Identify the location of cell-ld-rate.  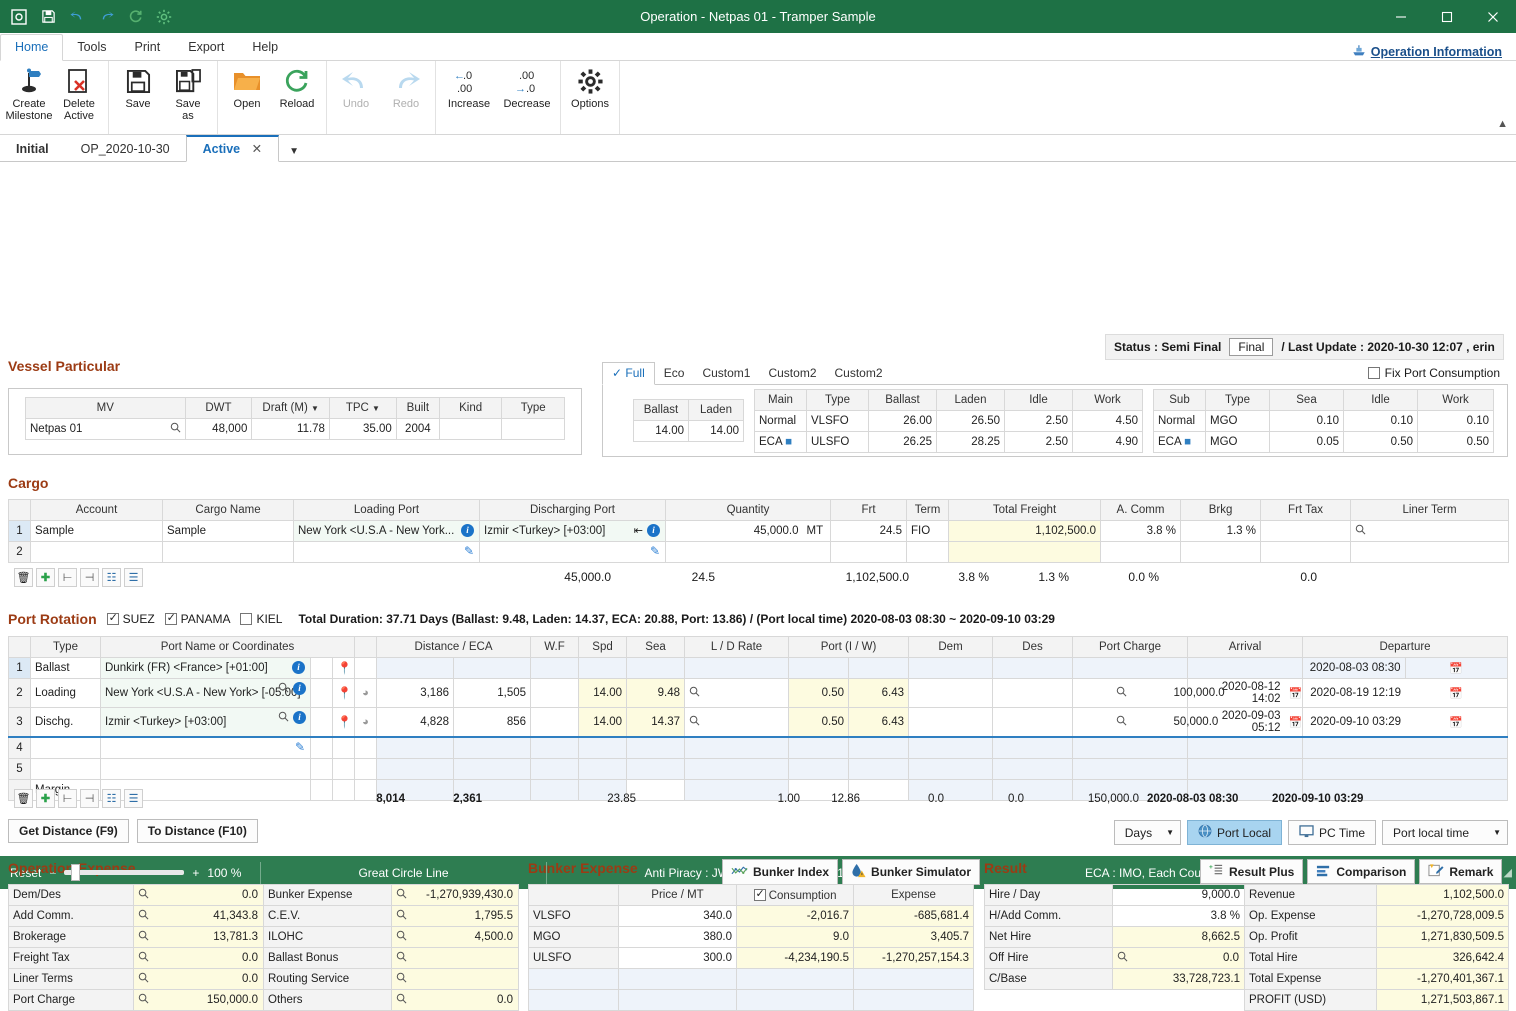
(737, 768).